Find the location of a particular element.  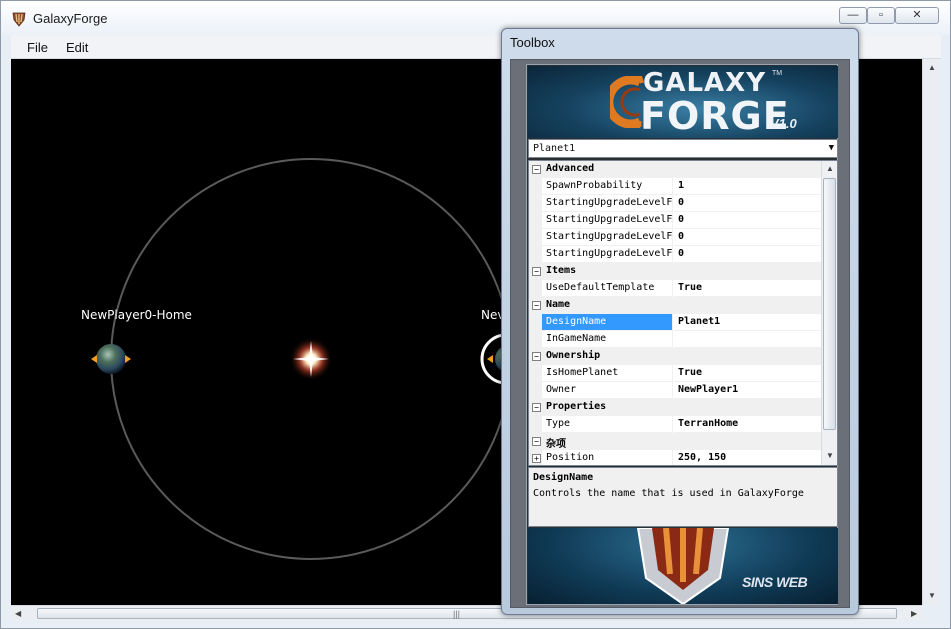

toolbox-title: Toolbox is located at coordinates (532, 42).